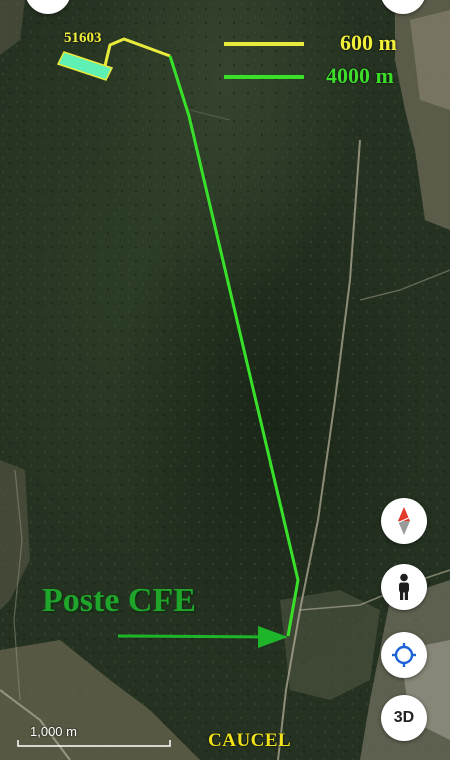 The height and width of the screenshot is (760, 450). I want to click on pegman-icon, so click(404, 586).